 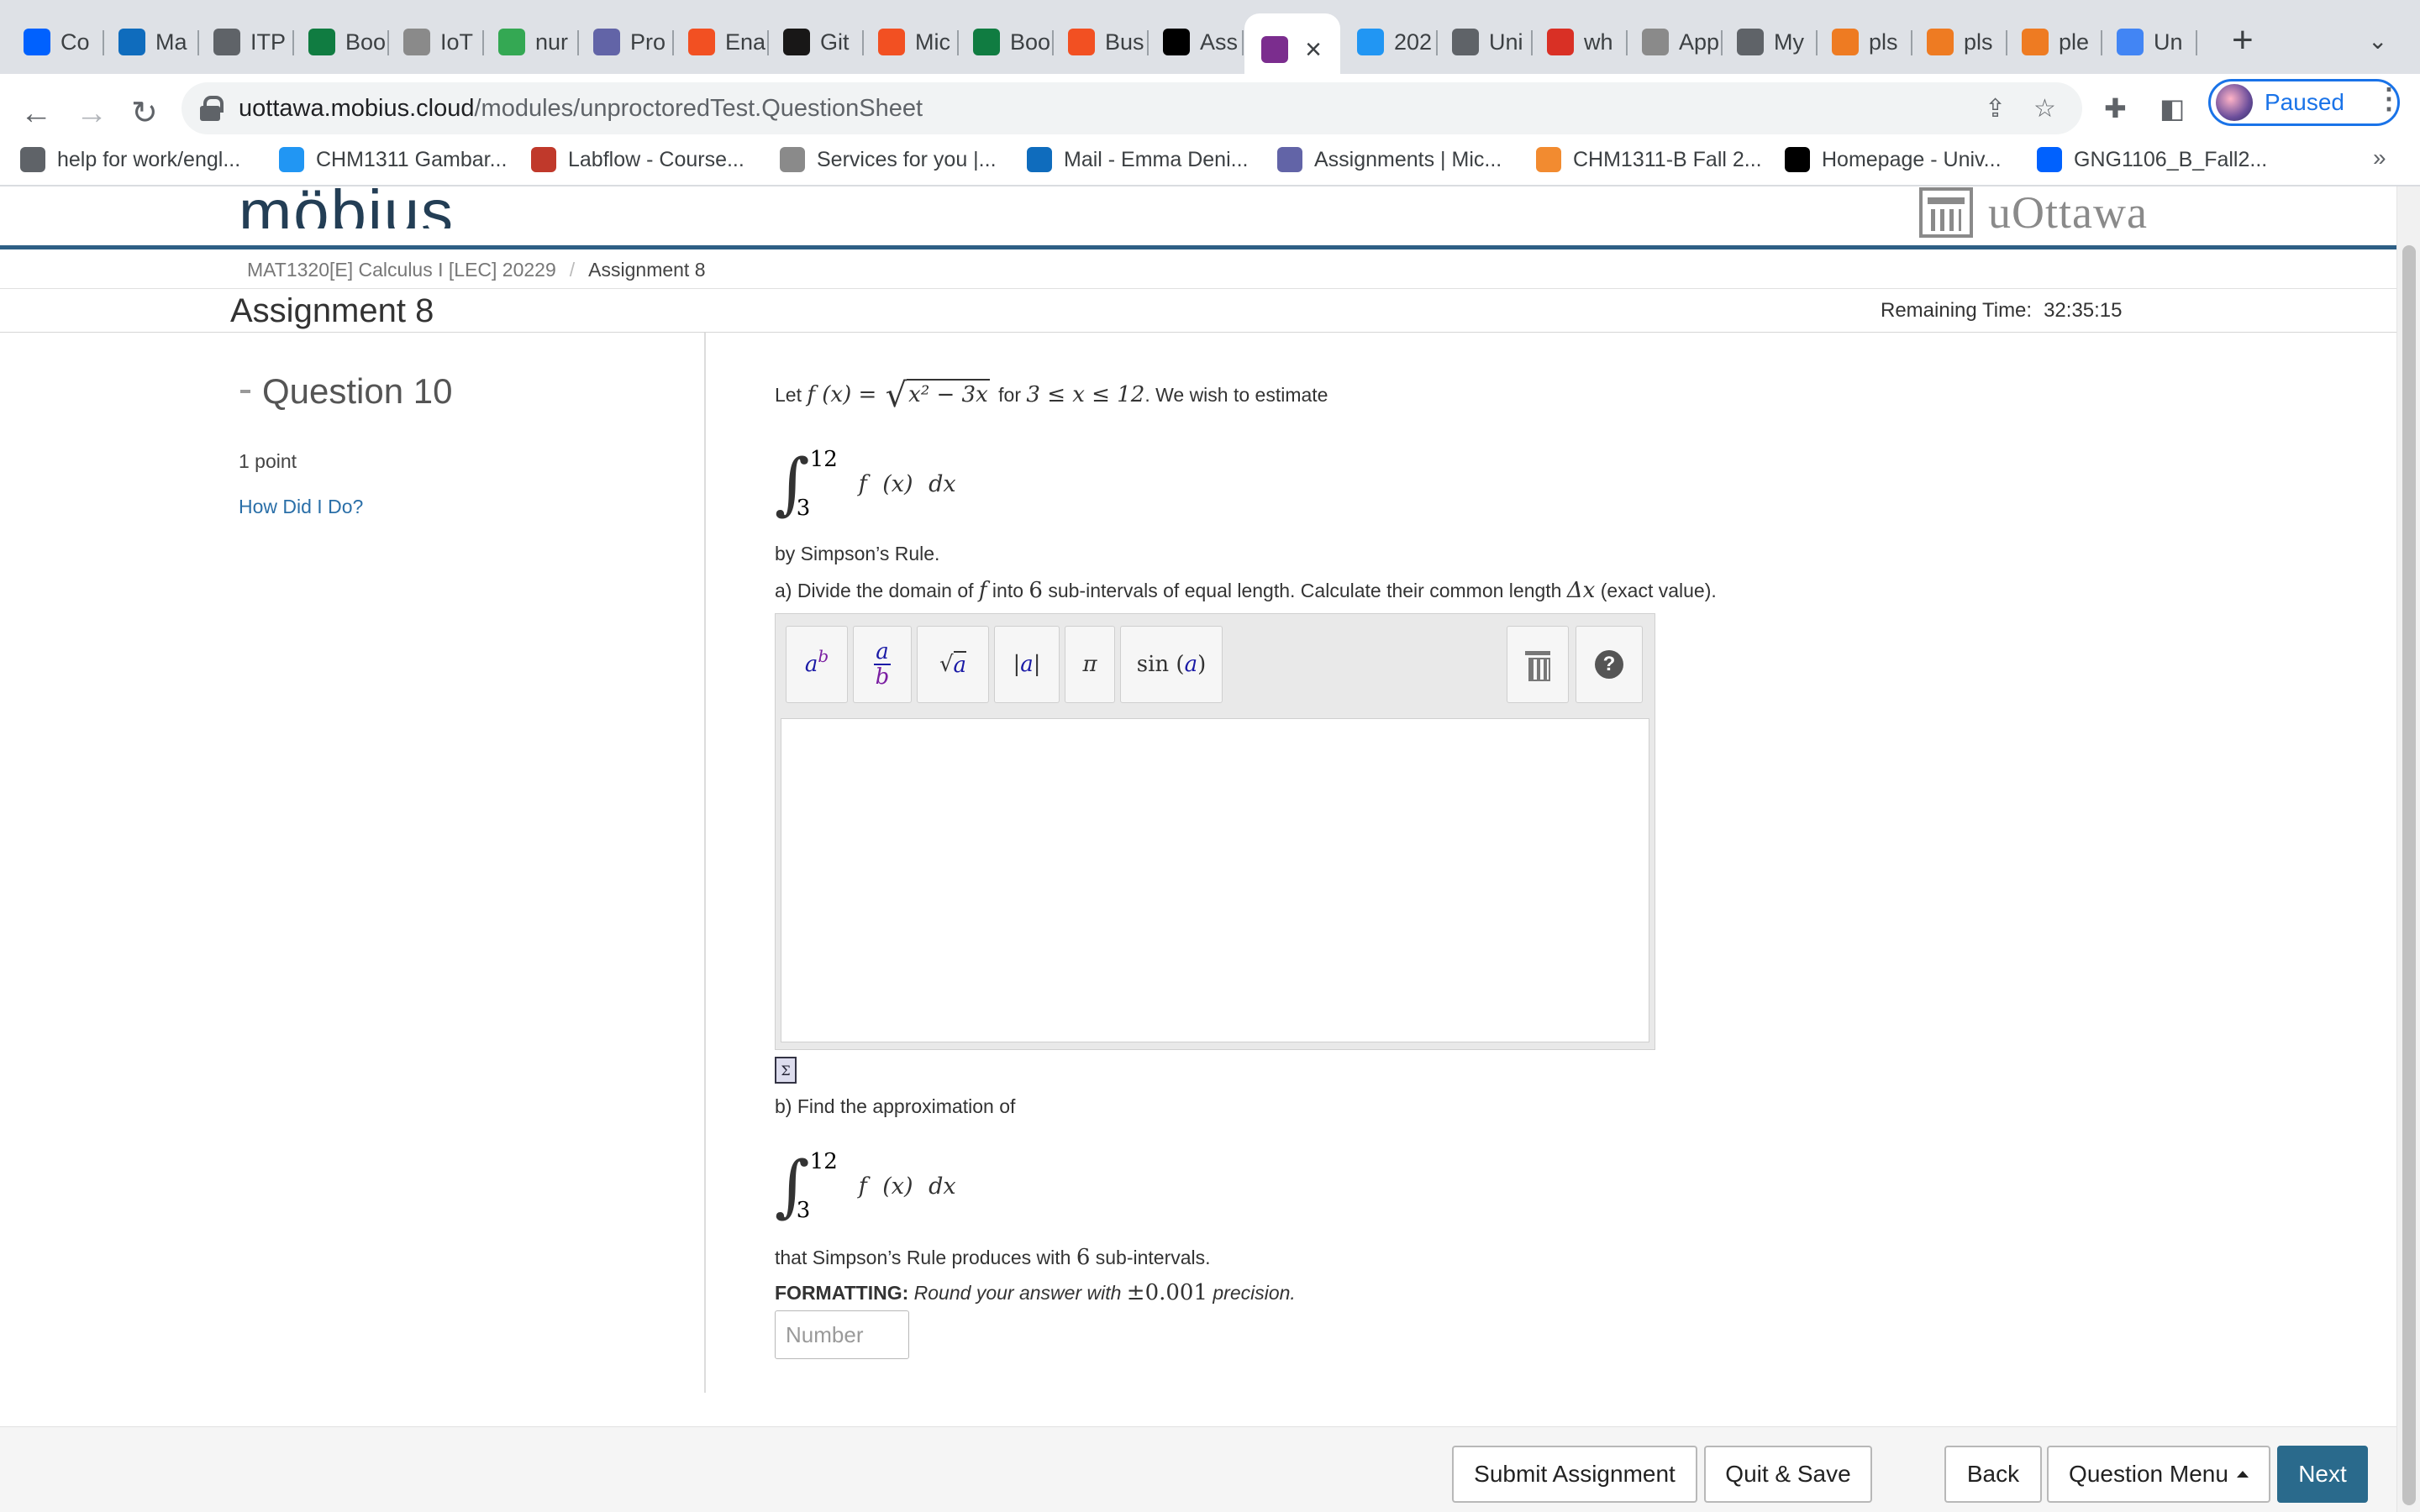 I want to click on editor-help-button: ?, so click(x=1609, y=664).